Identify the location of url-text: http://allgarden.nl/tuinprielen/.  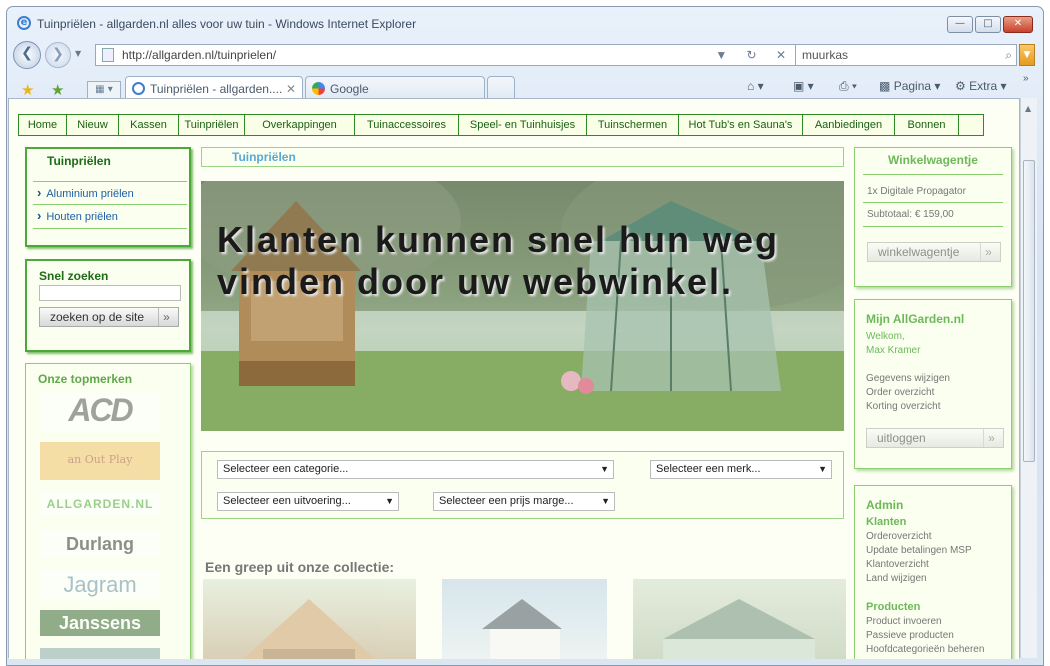
(199, 55).